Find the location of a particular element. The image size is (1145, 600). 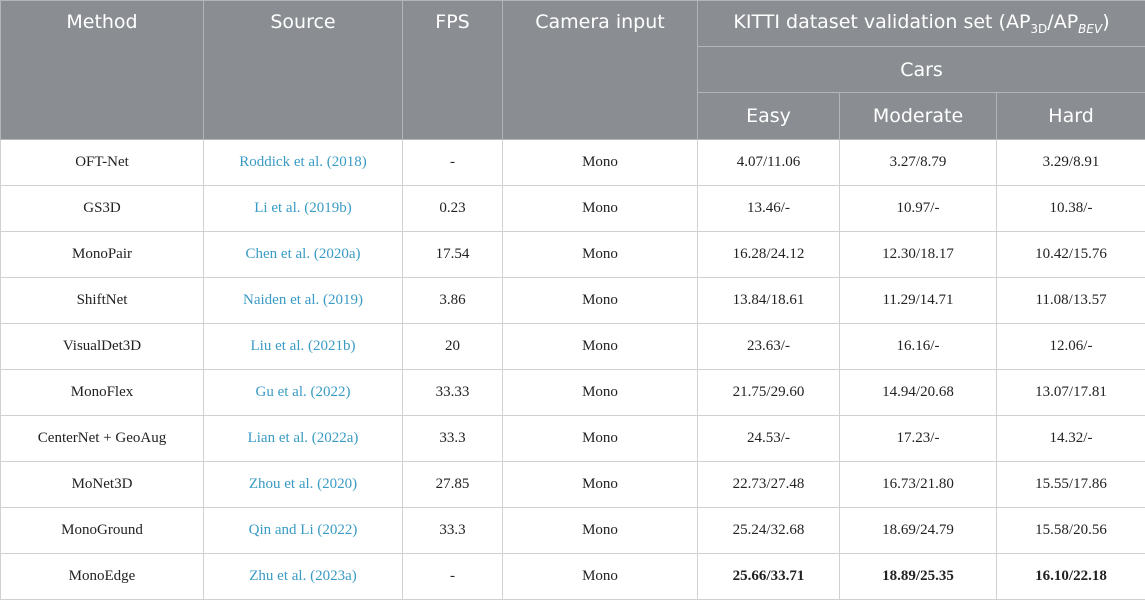

cell-moderate: 18.69/24.79 is located at coordinates (918, 531).